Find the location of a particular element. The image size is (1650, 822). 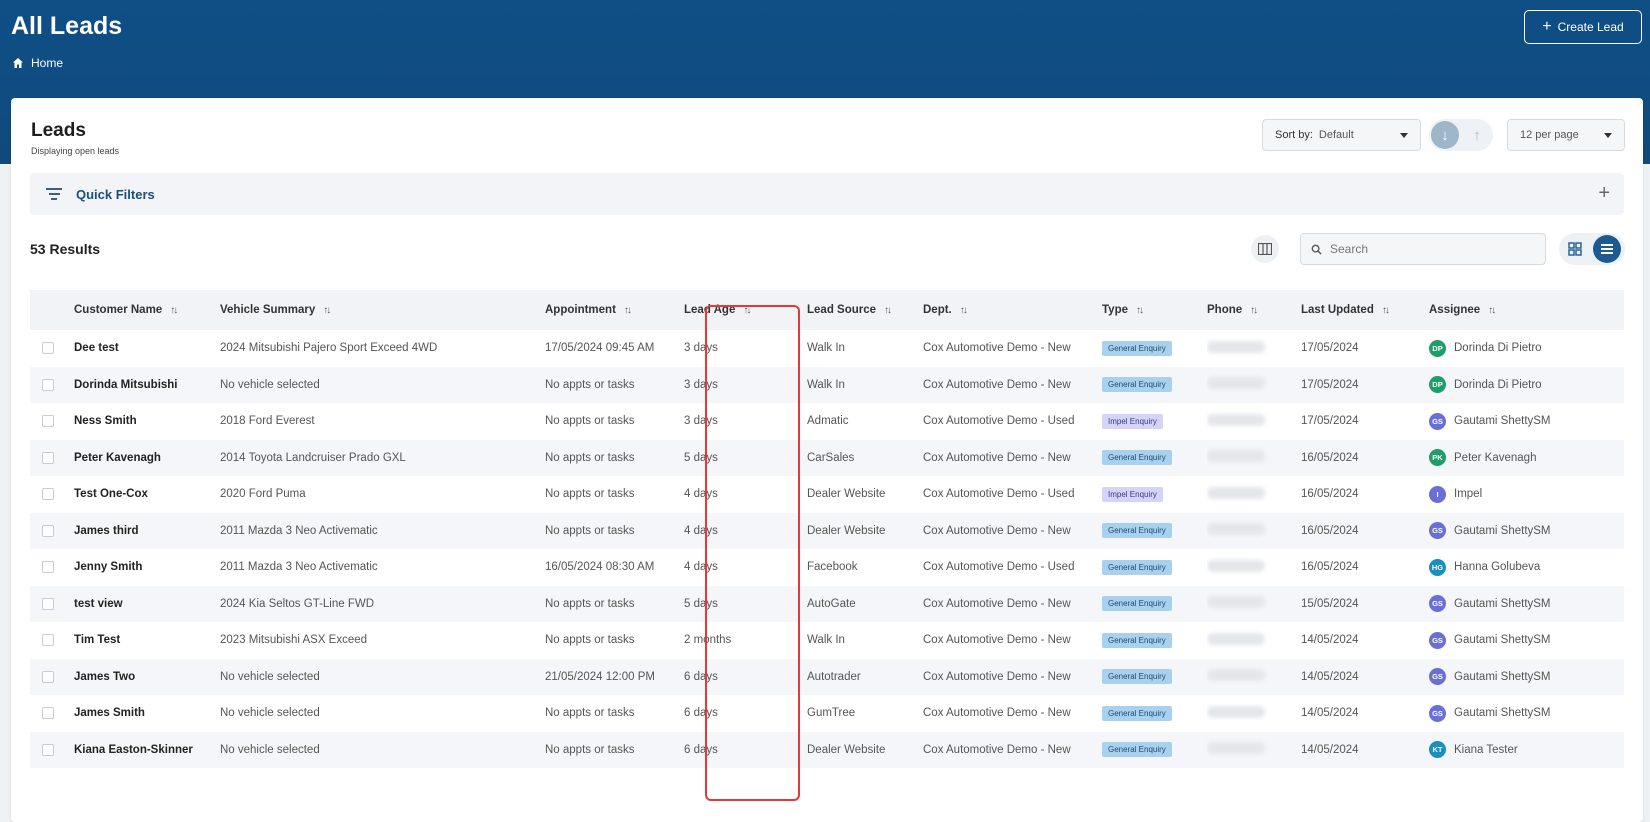

customer-name: Peter Kavenagh is located at coordinates (147, 458).